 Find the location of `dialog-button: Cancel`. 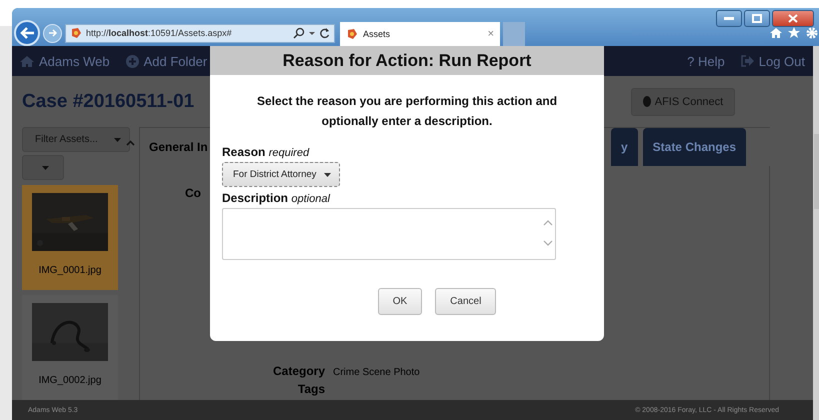

dialog-button: Cancel is located at coordinates (465, 301).